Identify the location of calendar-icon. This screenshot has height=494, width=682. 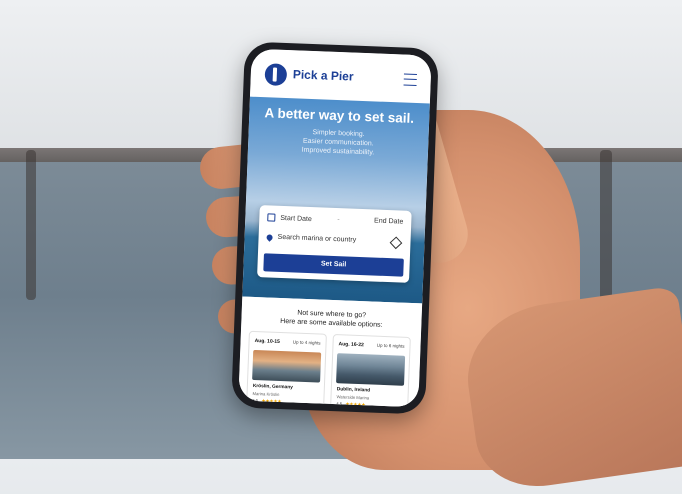
(271, 217).